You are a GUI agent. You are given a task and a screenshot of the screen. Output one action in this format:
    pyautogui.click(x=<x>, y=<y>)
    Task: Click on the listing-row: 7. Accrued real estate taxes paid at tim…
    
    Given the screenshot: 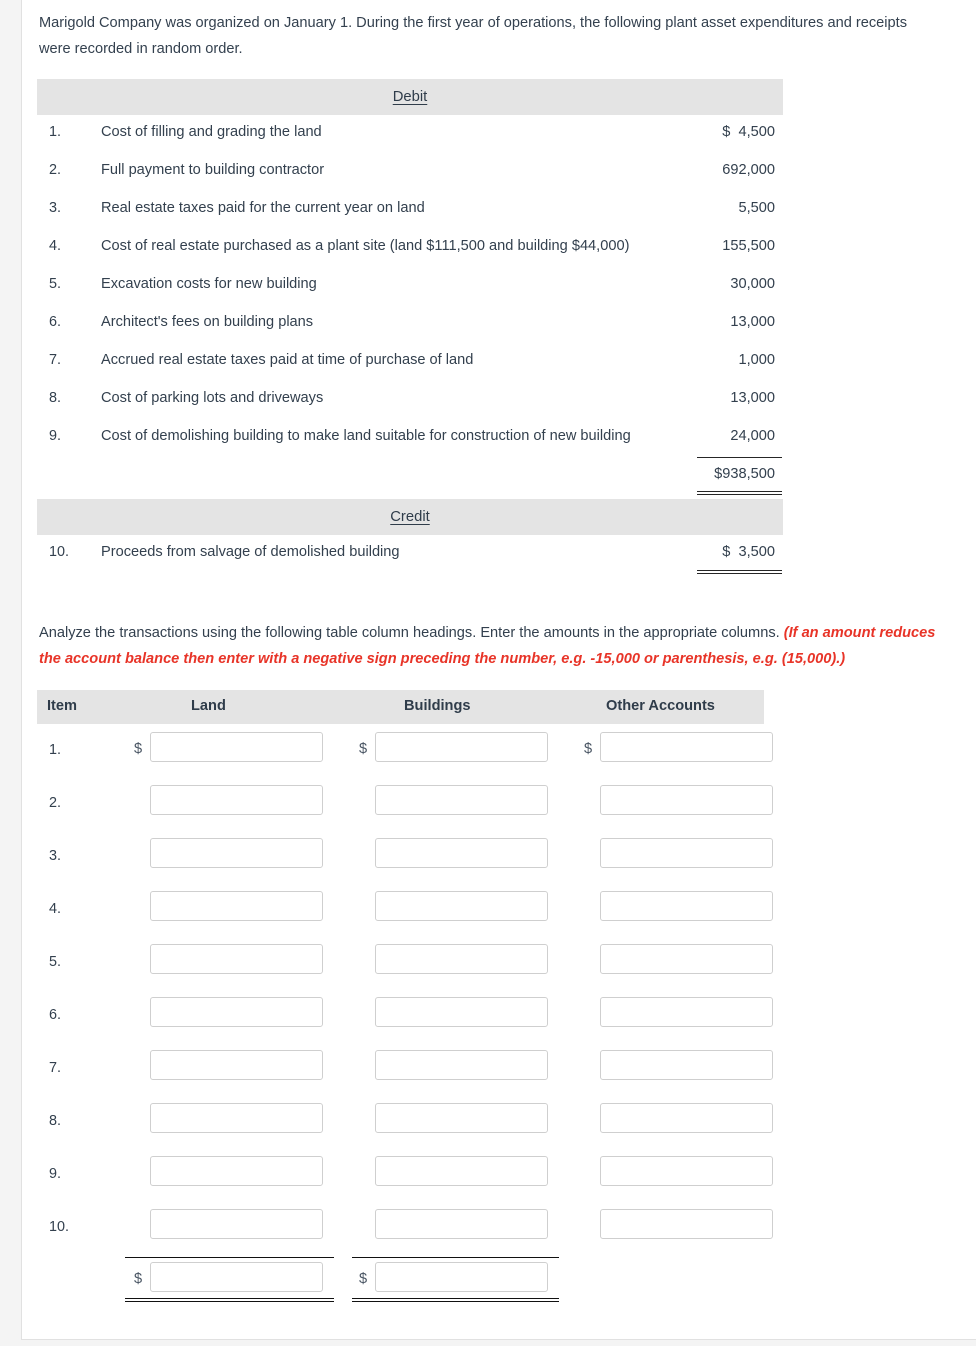 What is the action you would take?
    pyautogui.click(x=410, y=362)
    